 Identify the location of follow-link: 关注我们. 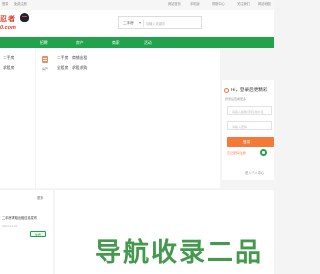
(243, 4).